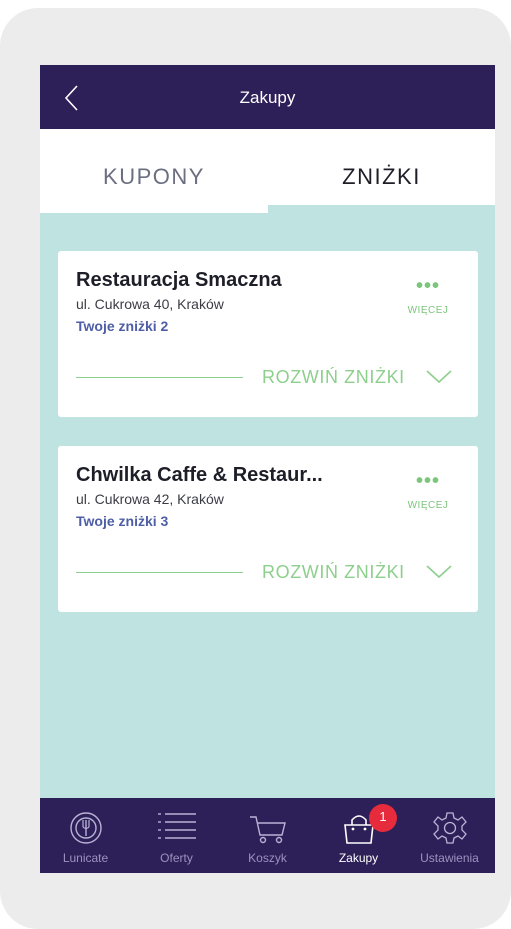 The height and width of the screenshot is (929, 511). I want to click on tab-bar: KUPONY ZNIŻKI, so click(267, 171).